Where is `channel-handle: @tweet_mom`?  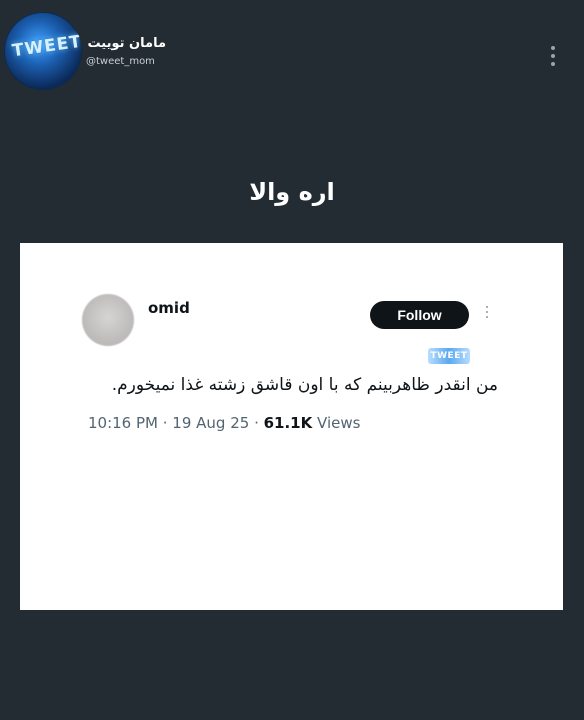
channel-handle: @tweet_mom is located at coordinates (120, 61).